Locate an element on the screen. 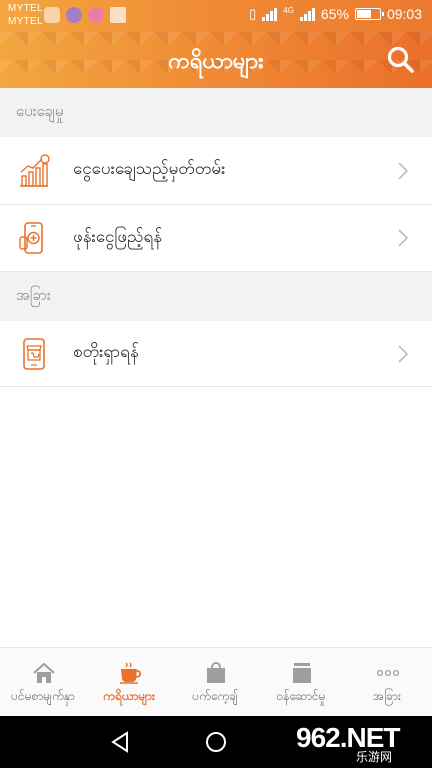 The width and height of the screenshot is (432, 768). home-circle-icon is located at coordinates (216, 742).